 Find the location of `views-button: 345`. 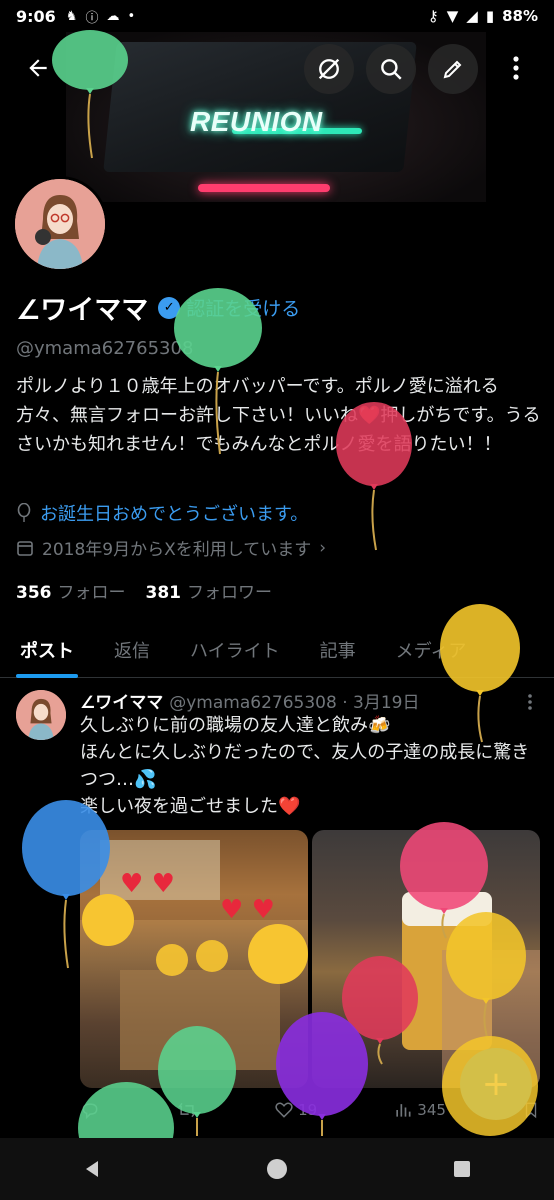

views-button: 345 is located at coordinates (419, 1110).